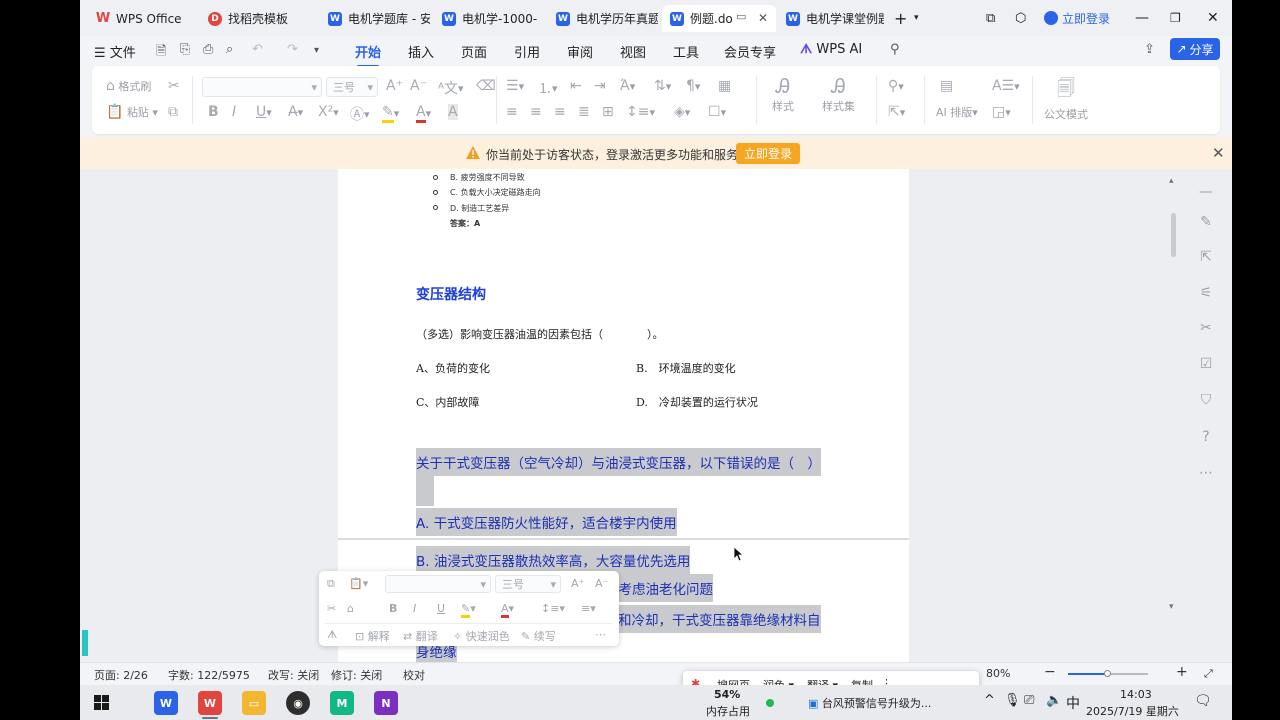 This screenshot has height=720, width=1280. Describe the element at coordinates (1195, 49) in the screenshot. I see `share-button: ↗ 分享` at that location.